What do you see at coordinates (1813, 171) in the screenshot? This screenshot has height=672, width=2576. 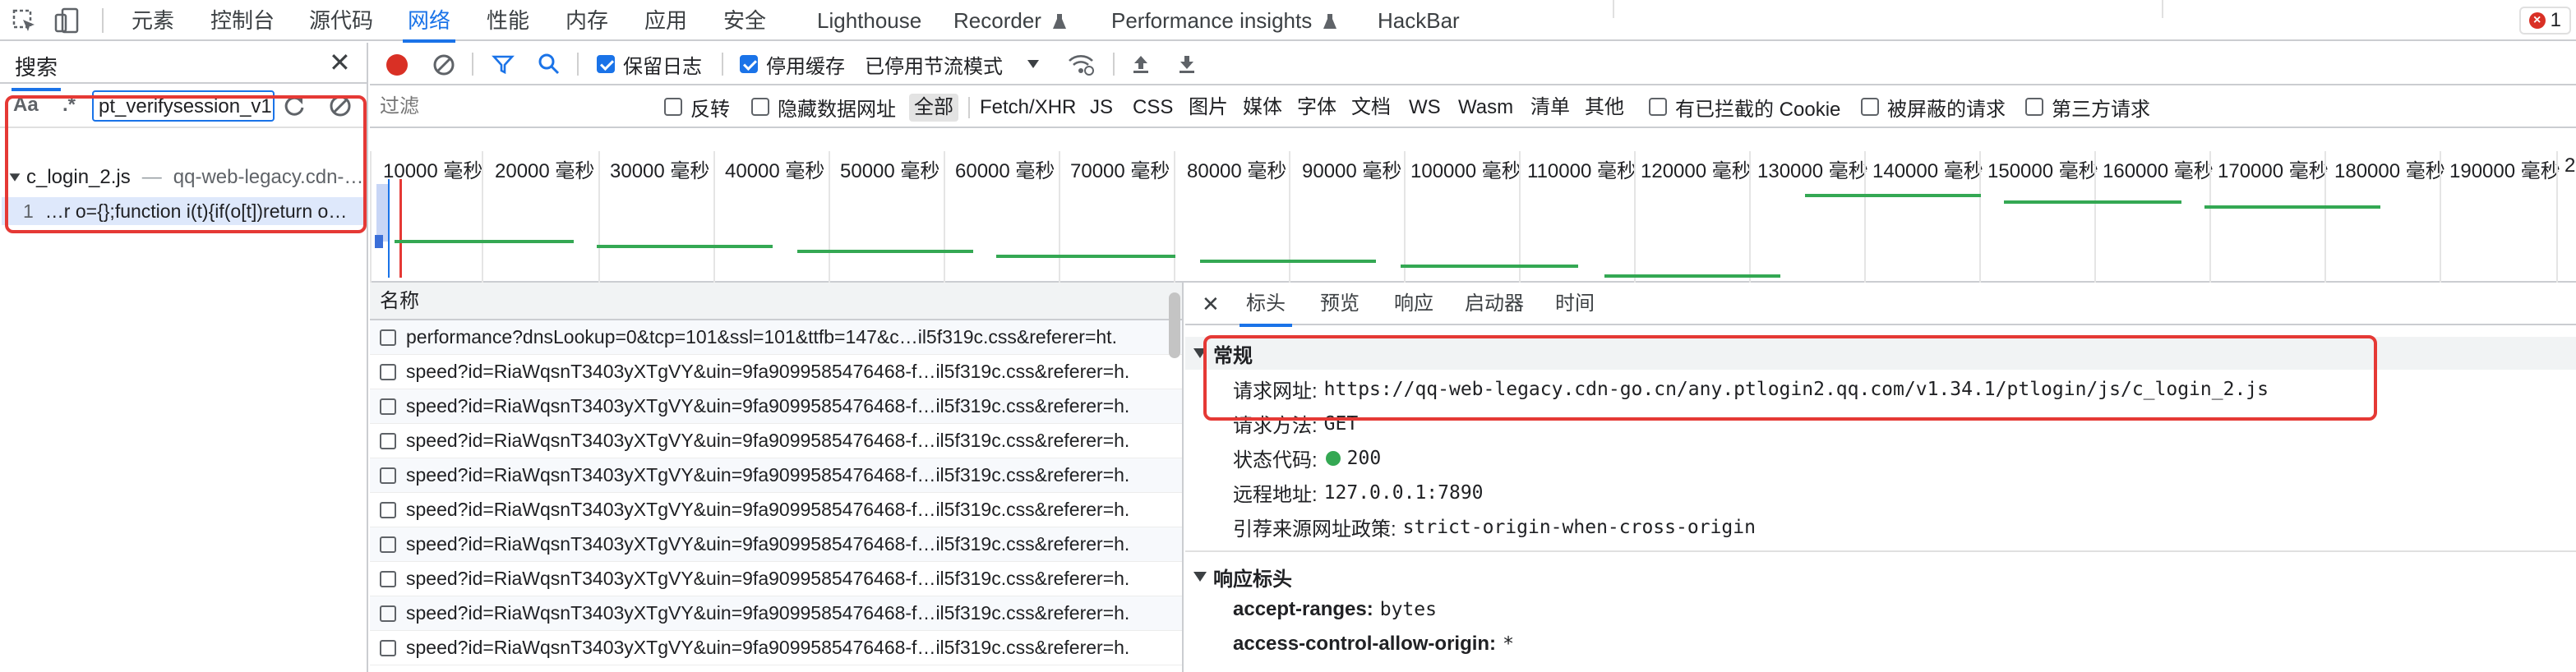 I see `tick-label: 130000 毫秒` at bounding box center [1813, 171].